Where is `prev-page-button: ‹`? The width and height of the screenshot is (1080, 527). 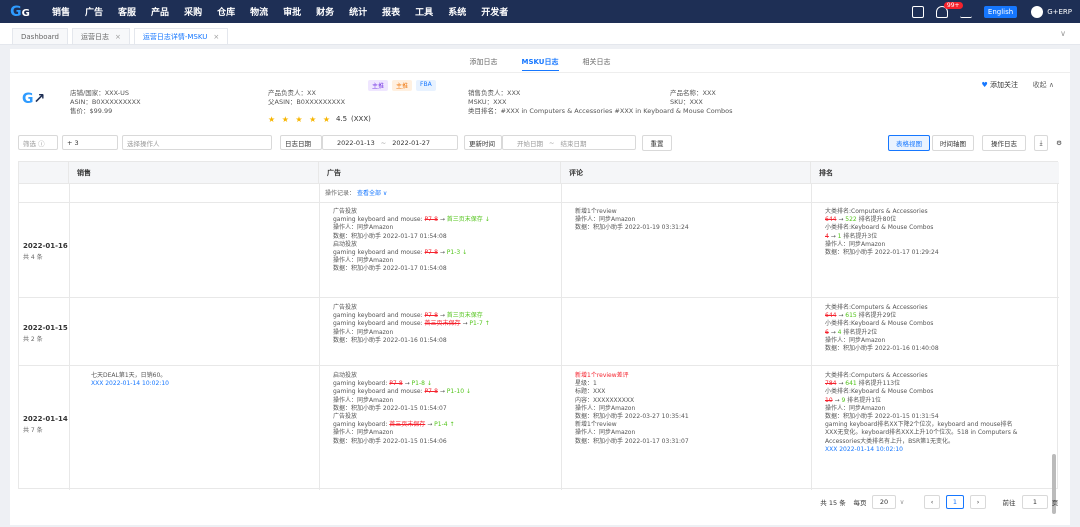
prev-page-button: ‹ is located at coordinates (932, 502).